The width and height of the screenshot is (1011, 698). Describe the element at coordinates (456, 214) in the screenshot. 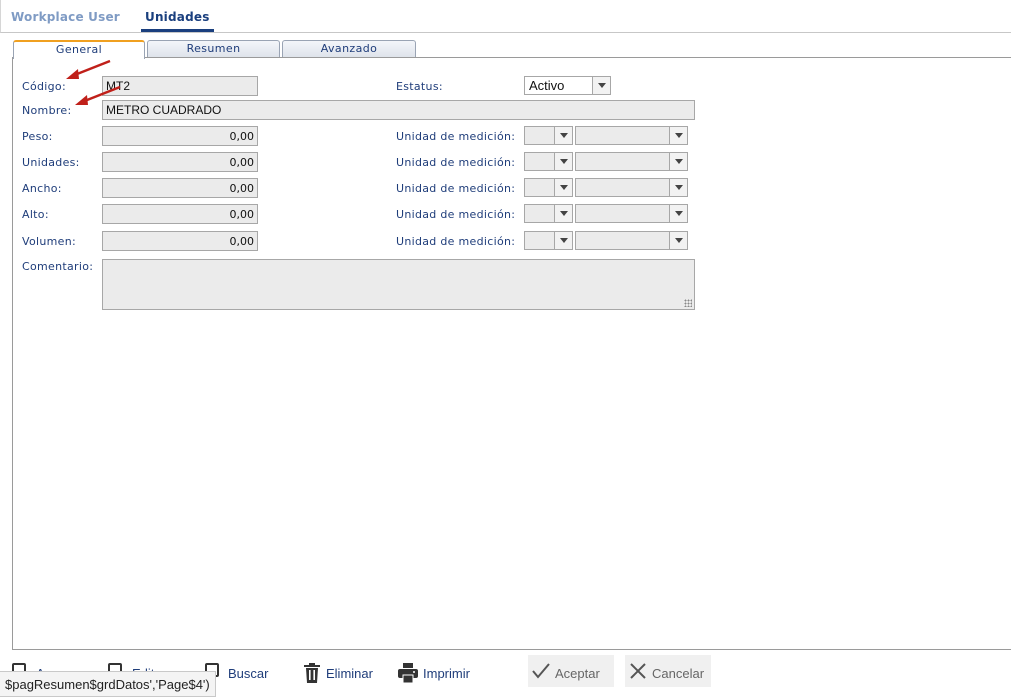

I see `alto-unit-label: Unidad de medición:` at that location.